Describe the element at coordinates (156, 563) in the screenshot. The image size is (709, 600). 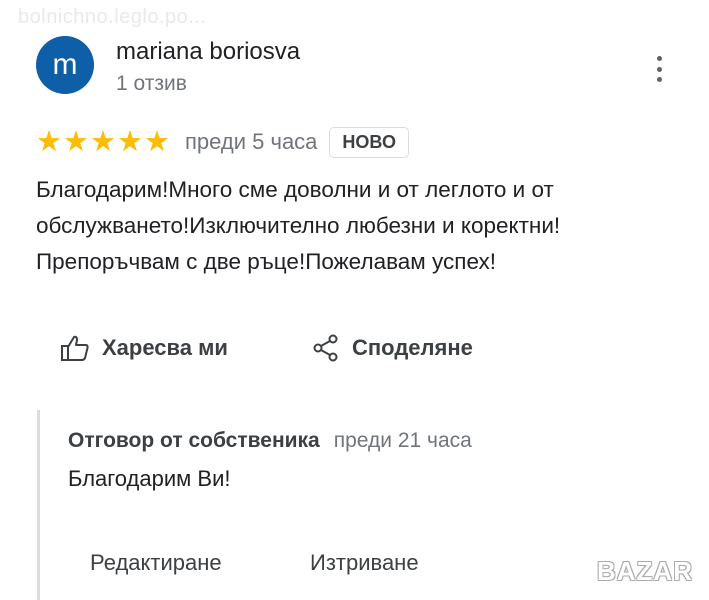
I see `edit-reply-button: Редактиране` at that location.